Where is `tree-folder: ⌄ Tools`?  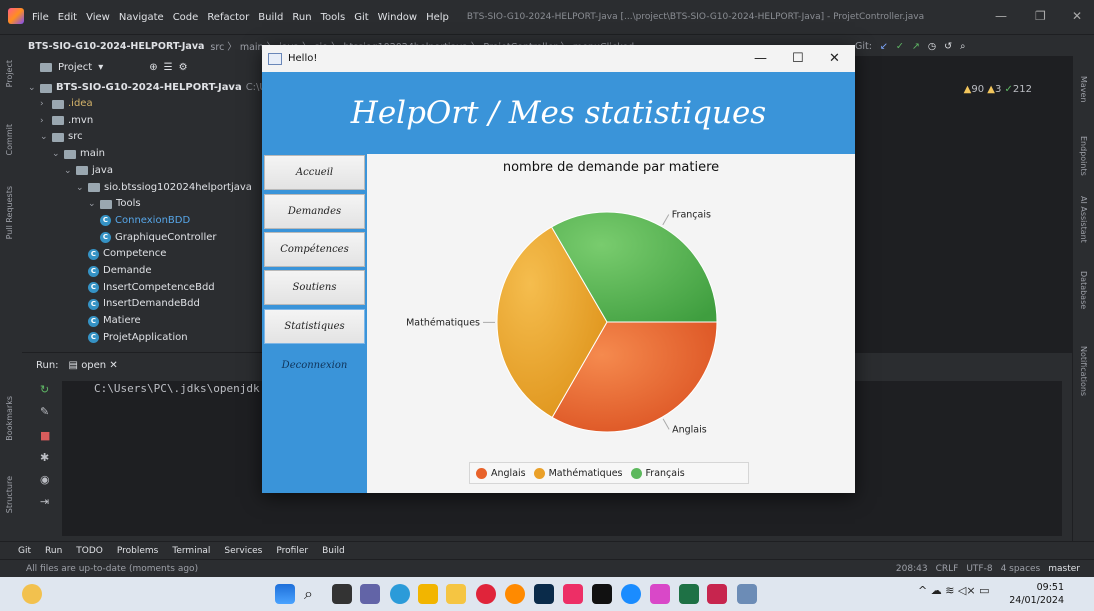 tree-folder: ⌄ Tools is located at coordinates (114, 204).